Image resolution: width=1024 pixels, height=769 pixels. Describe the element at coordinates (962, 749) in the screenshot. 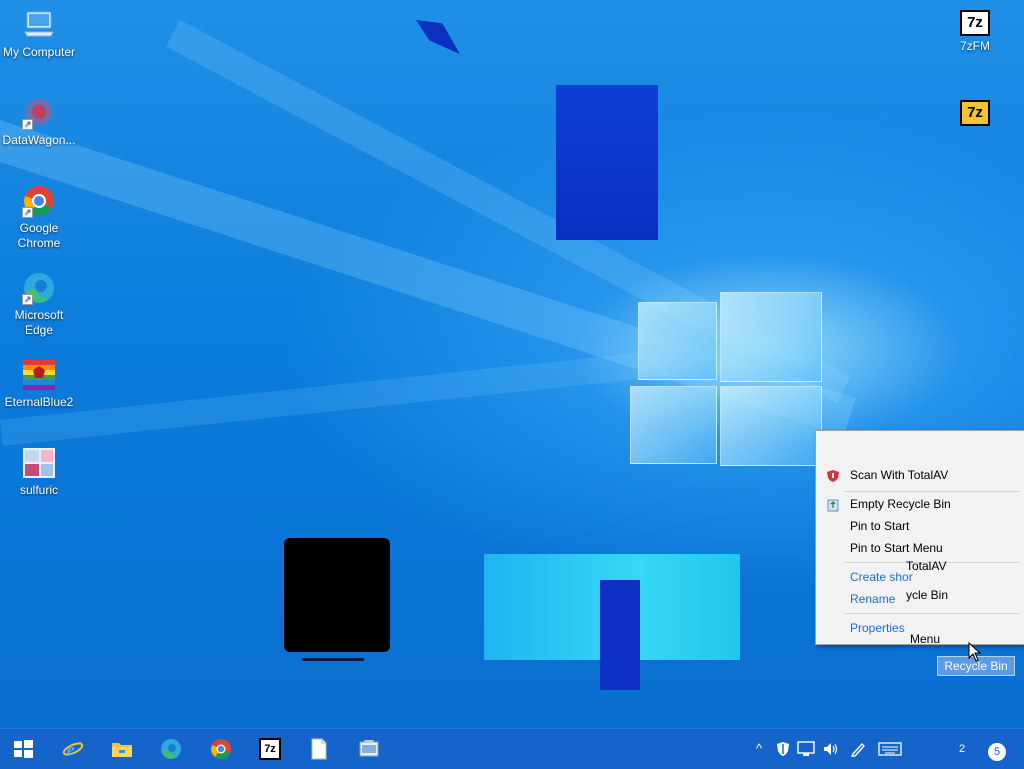

I see `clock-fragment: 2` at that location.